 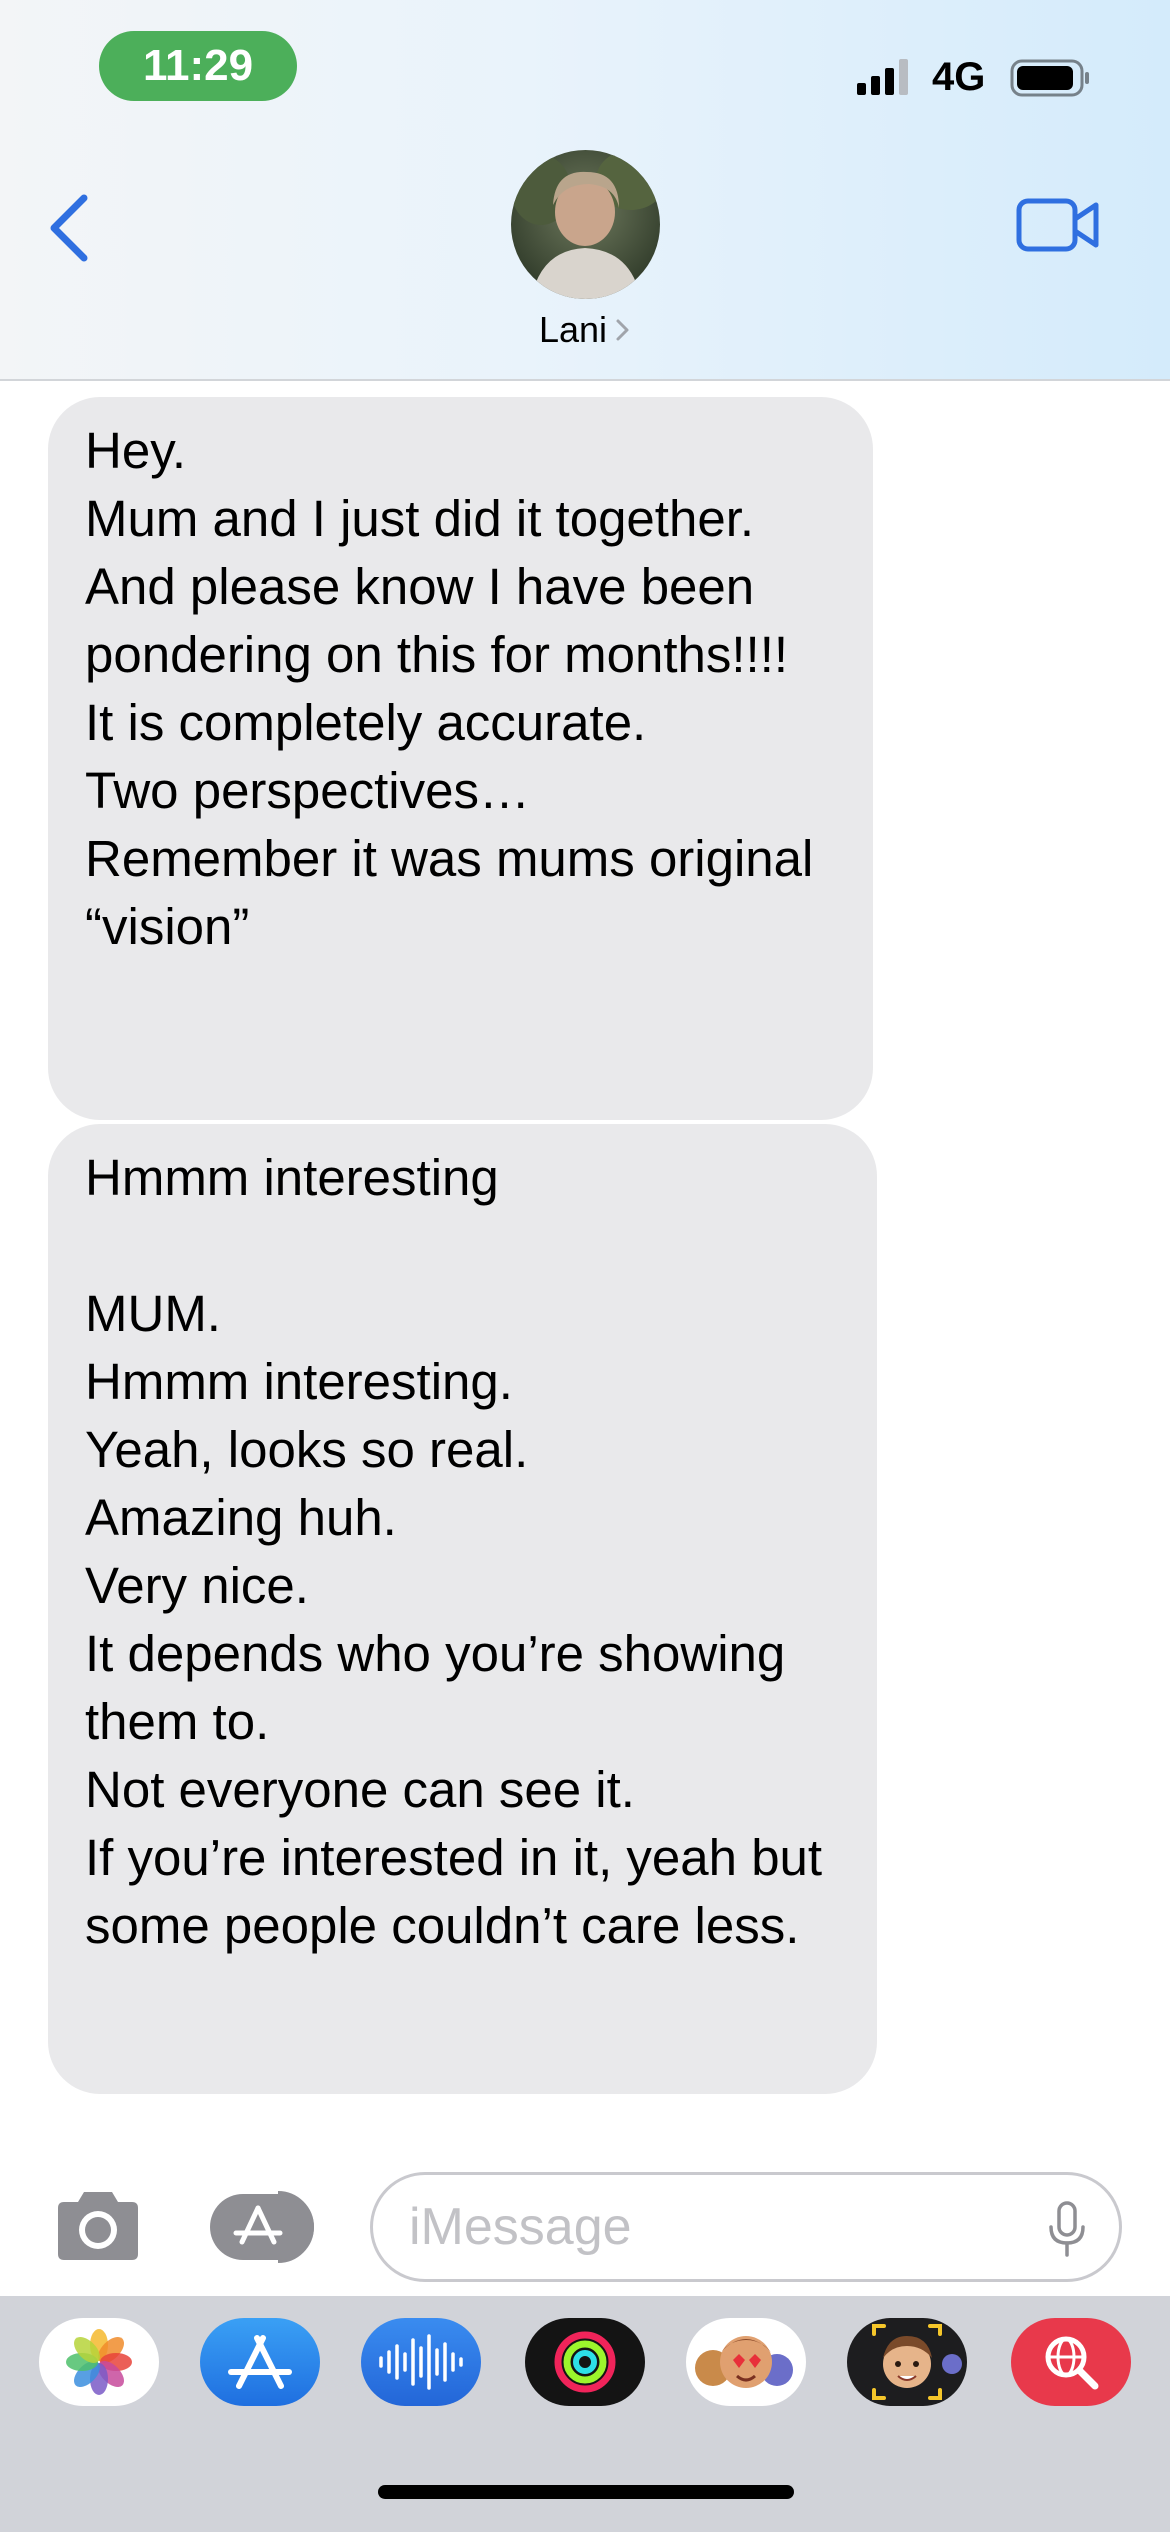 I want to click on web-search-icon, so click(x=1071, y=2362).